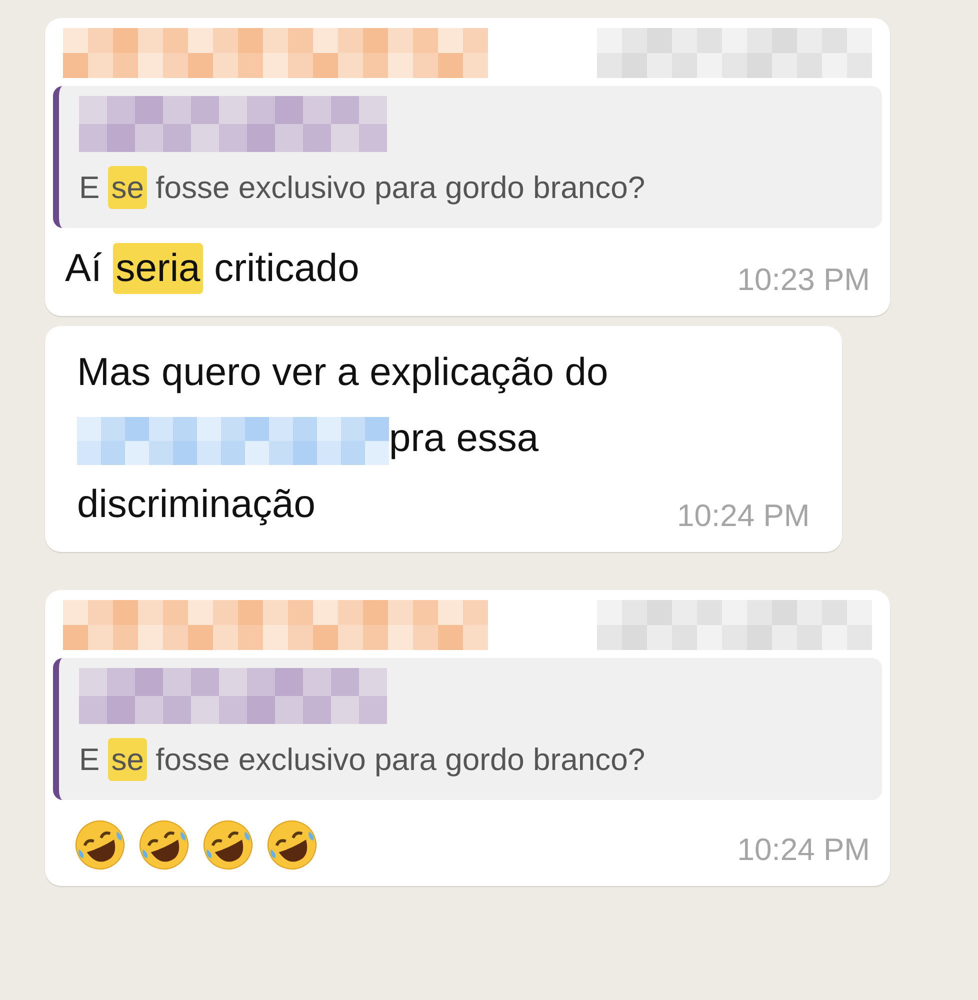 The width and height of the screenshot is (978, 1000). What do you see at coordinates (343, 439) in the screenshot?
I see `message-text: Mas quero ver a explicação do pra essa discriminação` at bounding box center [343, 439].